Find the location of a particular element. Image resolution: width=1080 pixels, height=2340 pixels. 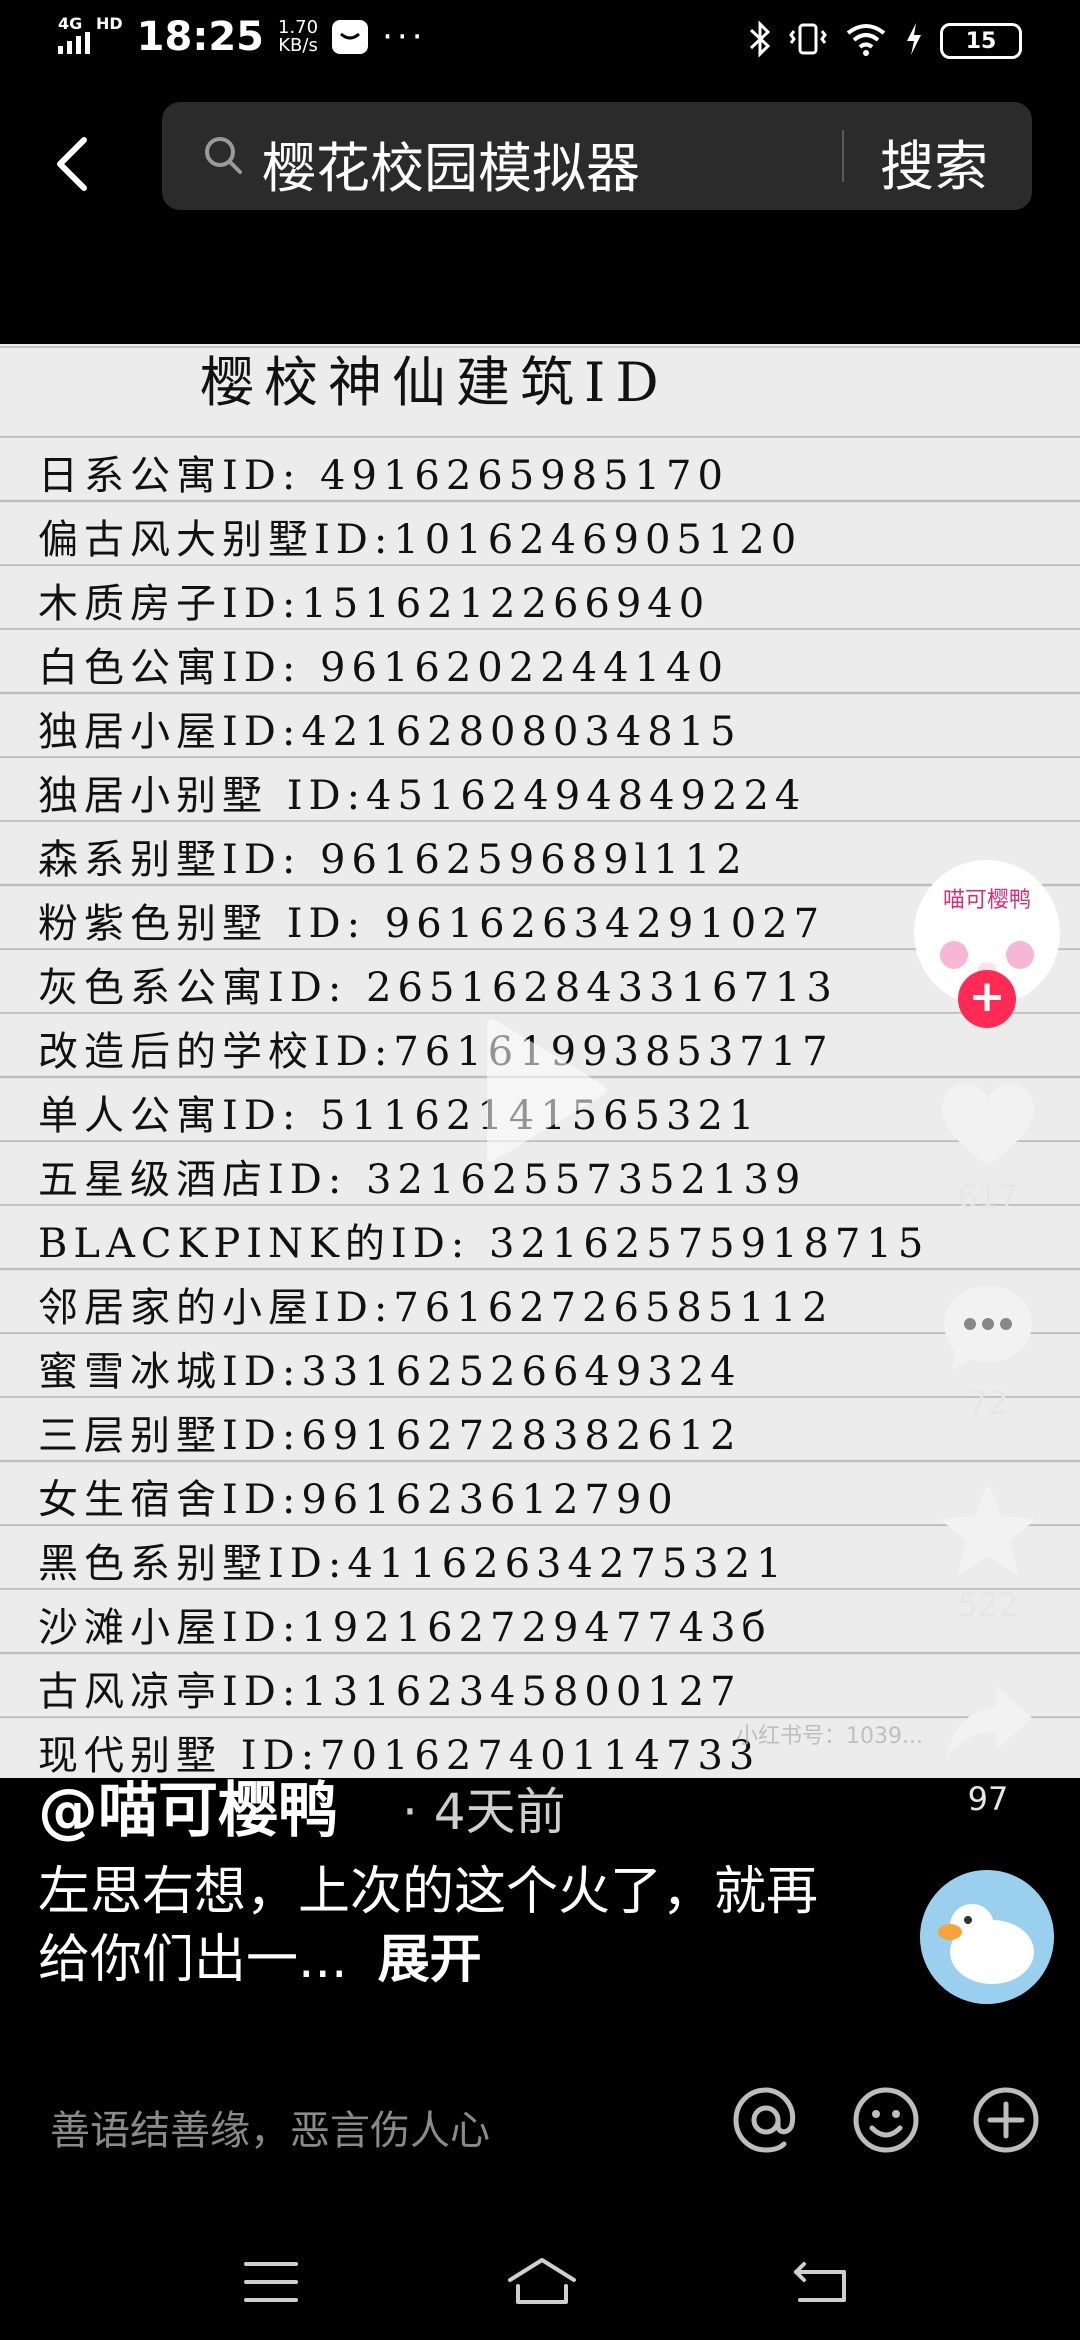

comment-tools is located at coordinates (886, 2120).